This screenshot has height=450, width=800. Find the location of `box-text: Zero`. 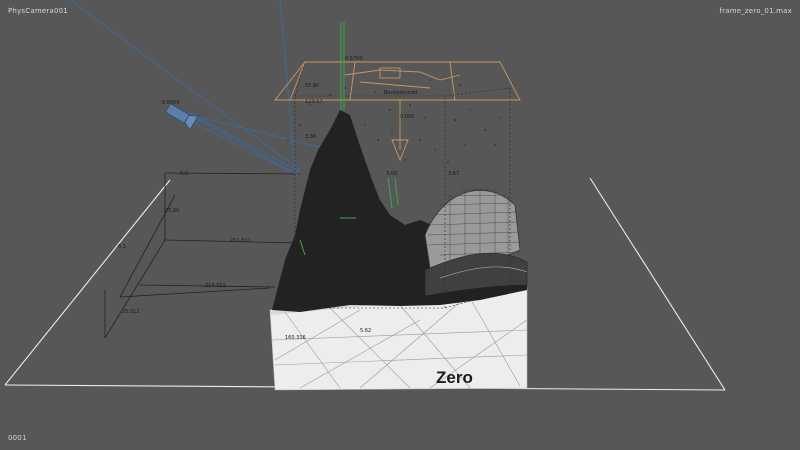

box-text: Zero is located at coordinates (454, 377).